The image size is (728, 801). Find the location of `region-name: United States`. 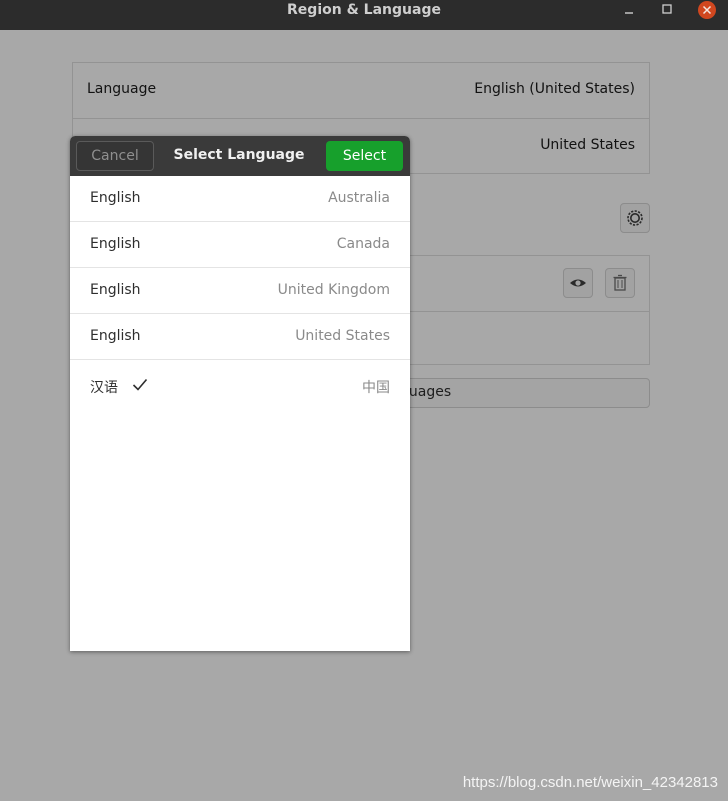

region-name: United States is located at coordinates (342, 336).